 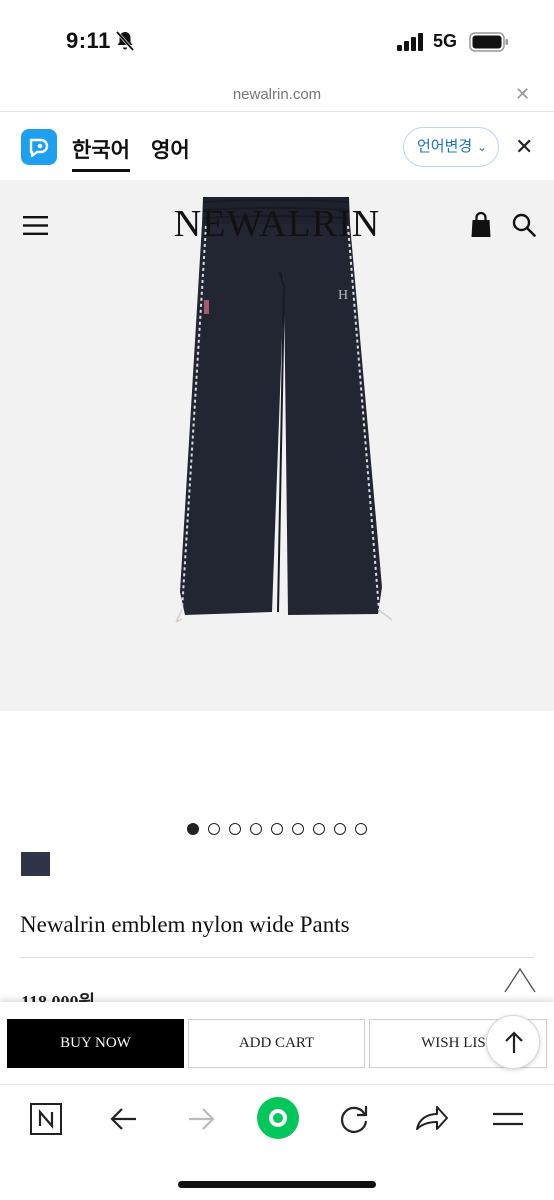 What do you see at coordinates (101, 170) in the screenshot?
I see `active-tab-indicator` at bounding box center [101, 170].